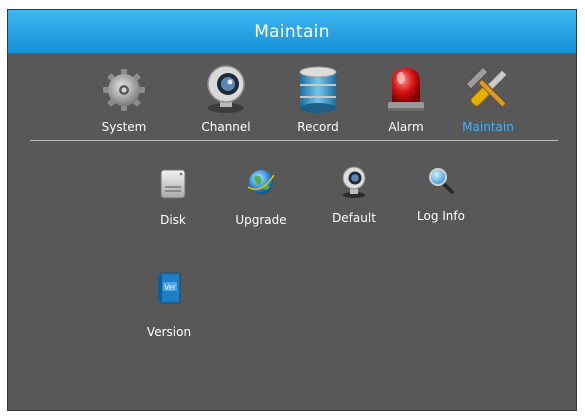 This screenshot has width=585, height=418. I want to click on upgrade-label: Upgrade, so click(261, 220).